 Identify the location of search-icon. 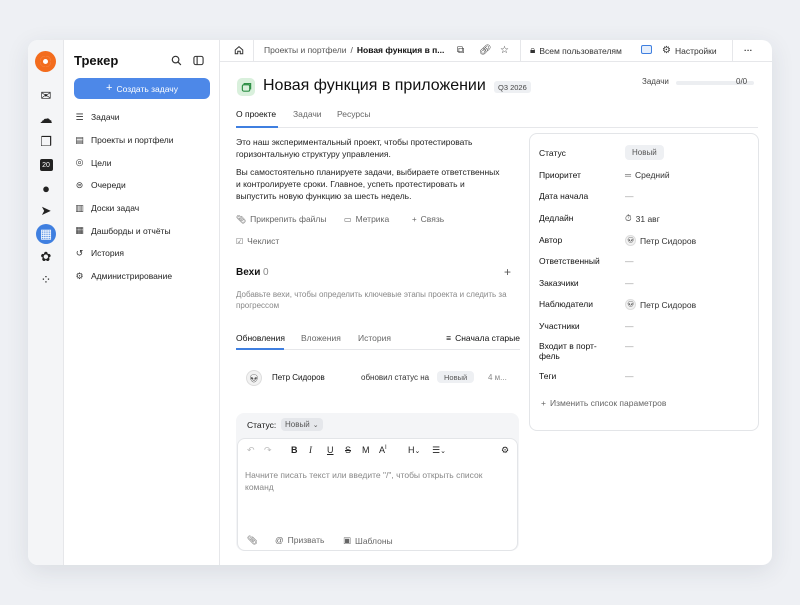
(176, 60).